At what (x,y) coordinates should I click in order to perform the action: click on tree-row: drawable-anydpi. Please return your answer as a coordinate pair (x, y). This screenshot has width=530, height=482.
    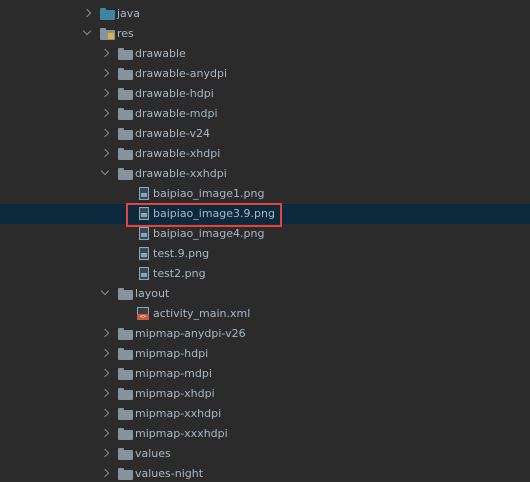
    Looking at the image, I should click on (265, 74).